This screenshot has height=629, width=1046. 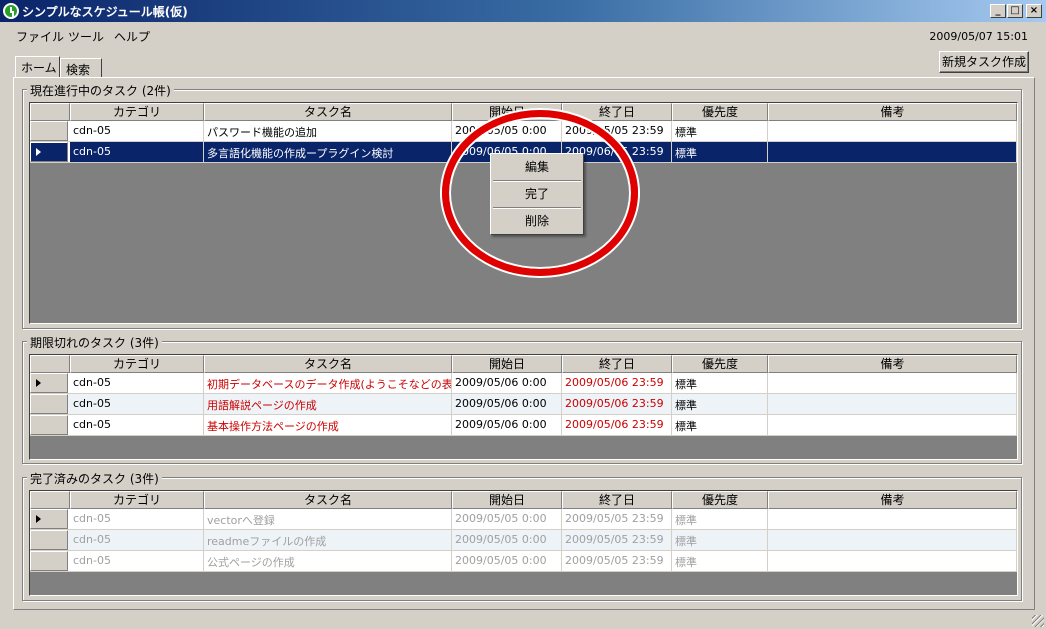 I want to click on current-tasks-title: 現在進行中のタスク (2件), so click(x=100, y=90).